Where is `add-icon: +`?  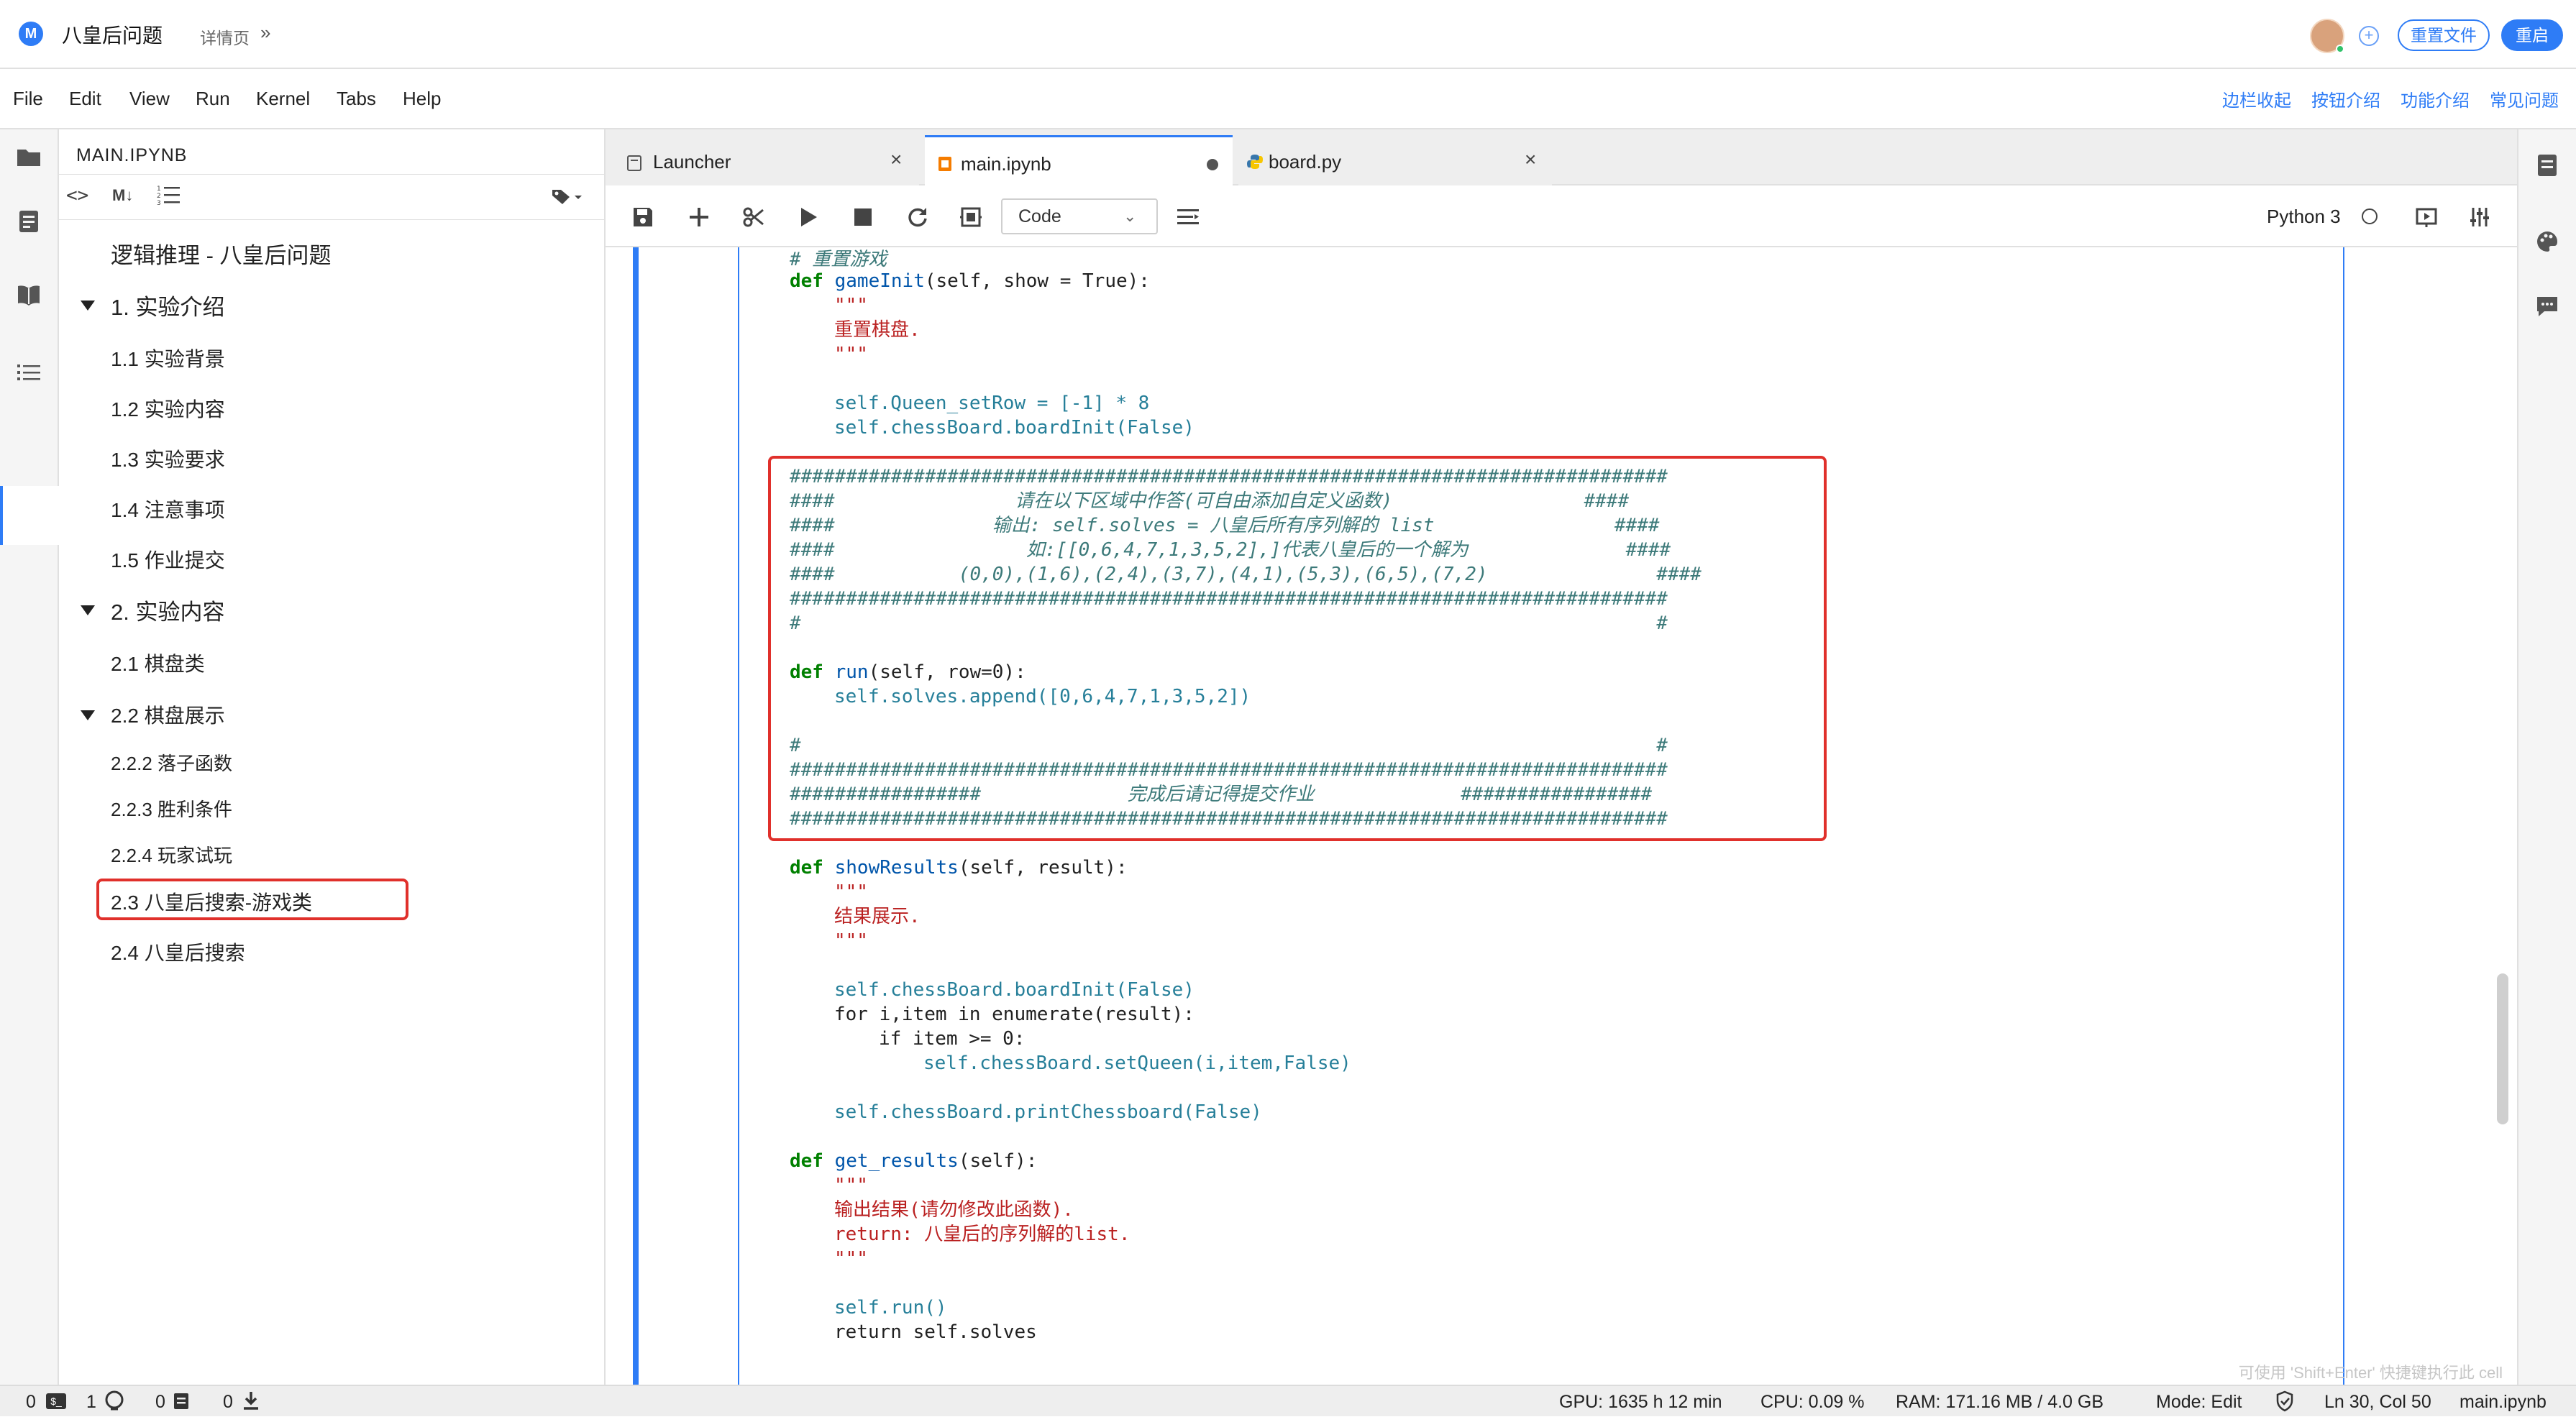
add-icon: + is located at coordinates (2369, 36).